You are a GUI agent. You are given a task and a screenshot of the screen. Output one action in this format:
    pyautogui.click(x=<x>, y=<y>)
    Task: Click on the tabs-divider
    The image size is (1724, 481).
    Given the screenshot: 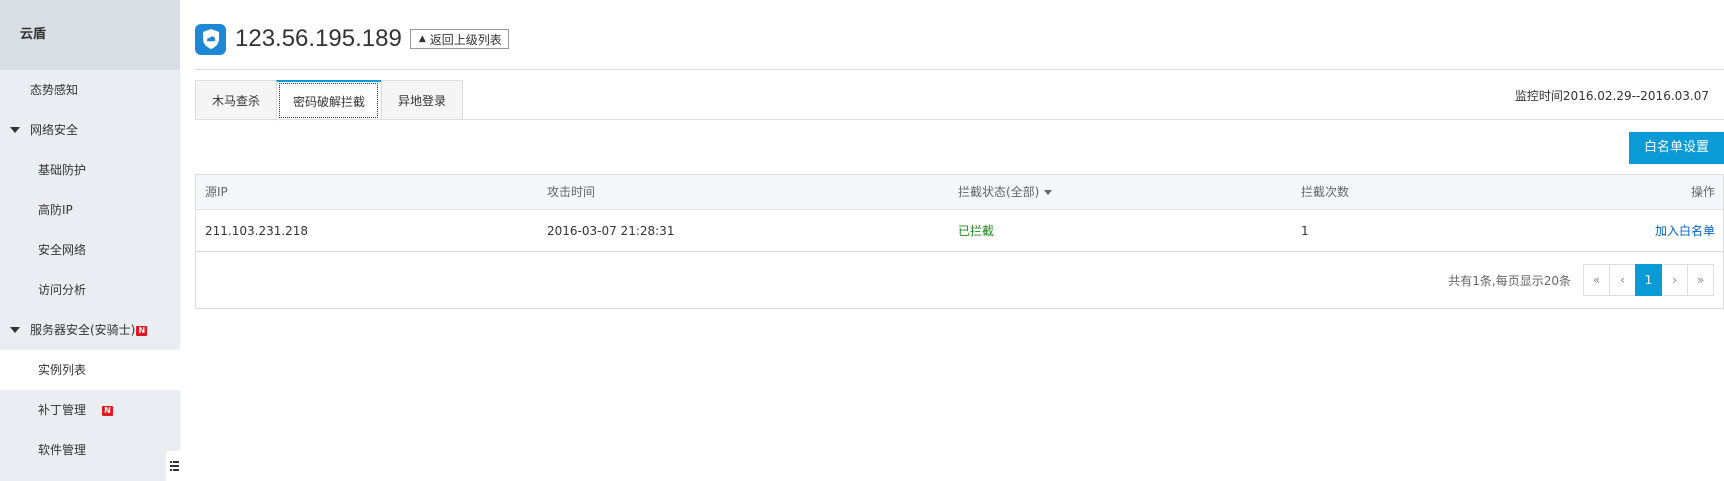 What is the action you would take?
    pyautogui.click(x=959, y=119)
    